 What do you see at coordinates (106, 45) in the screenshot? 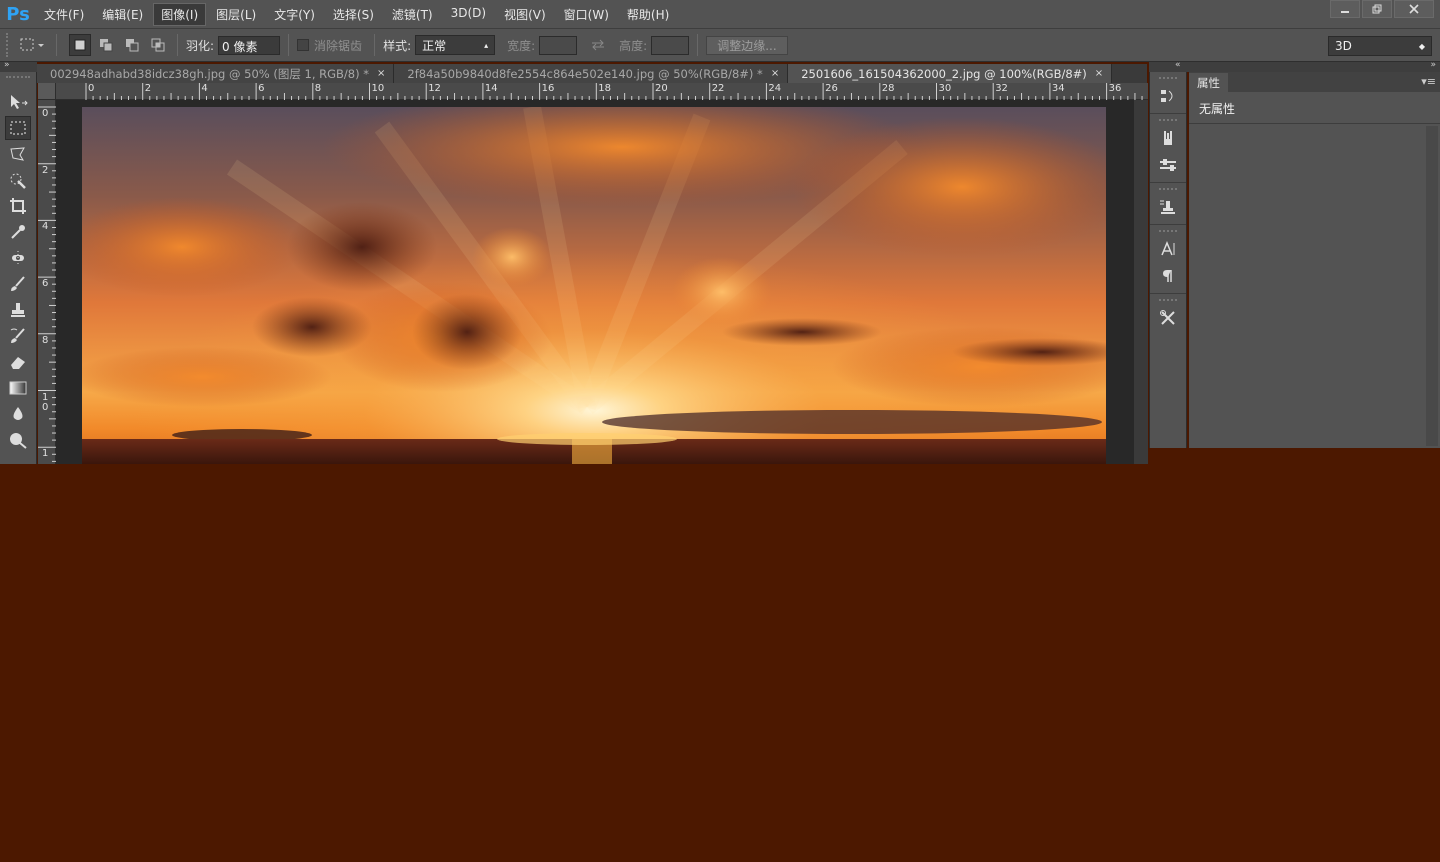
I see `add-selection-button` at bounding box center [106, 45].